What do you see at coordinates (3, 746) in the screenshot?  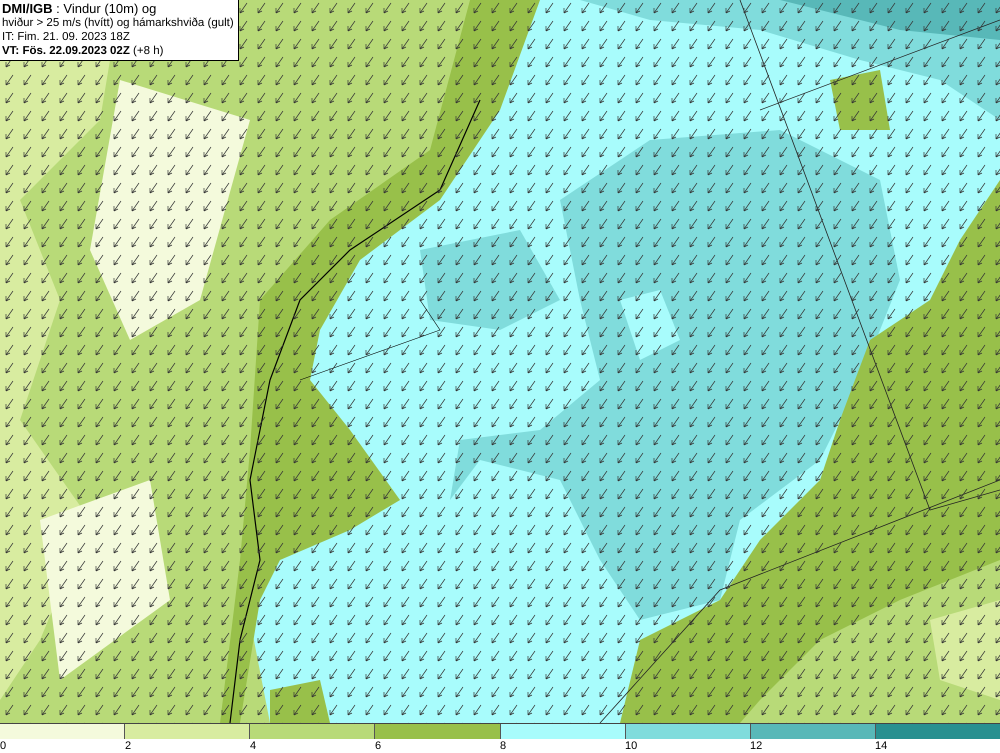 I see `legend-label: 0` at bounding box center [3, 746].